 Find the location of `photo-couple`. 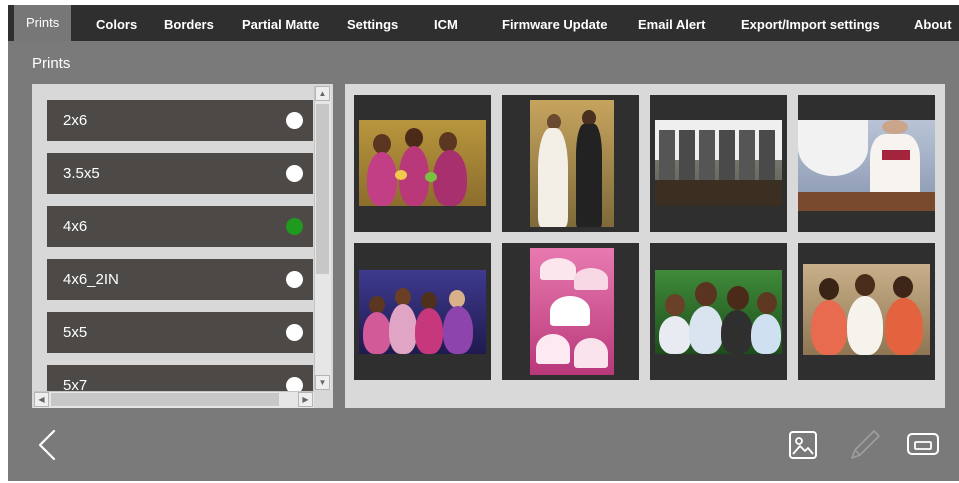

photo-couple is located at coordinates (572, 163).